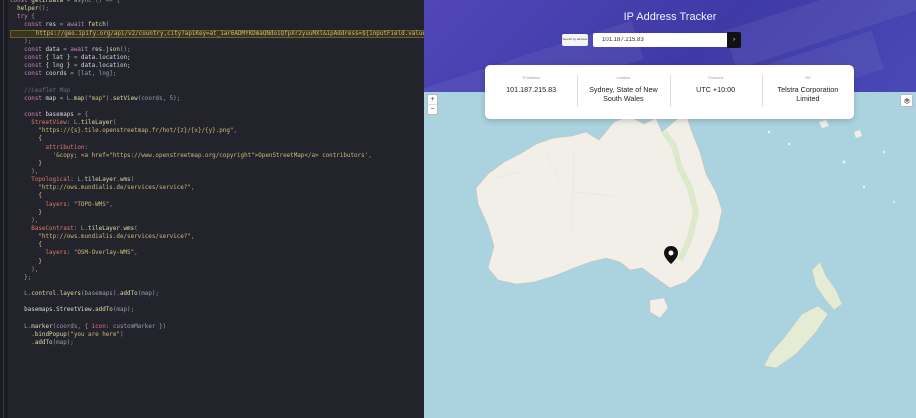 Image resolution: width=916 pixels, height=418 pixels. What do you see at coordinates (40, 180) in the screenshot?
I see `code-token: Topological` at bounding box center [40, 180].